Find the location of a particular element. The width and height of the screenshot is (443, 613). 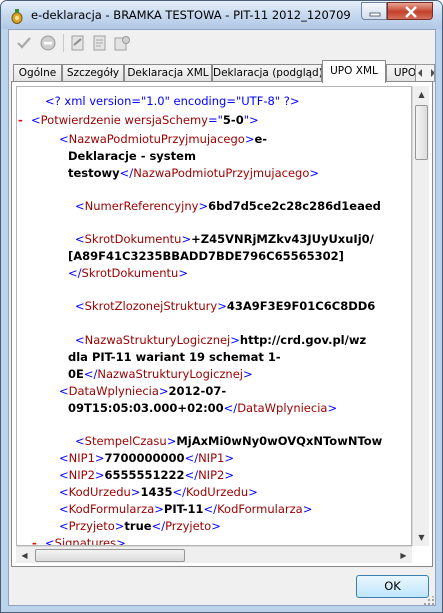

xml-value: [A89F41C3235BBADD7BDE796C65565302] is located at coordinates (206, 256).